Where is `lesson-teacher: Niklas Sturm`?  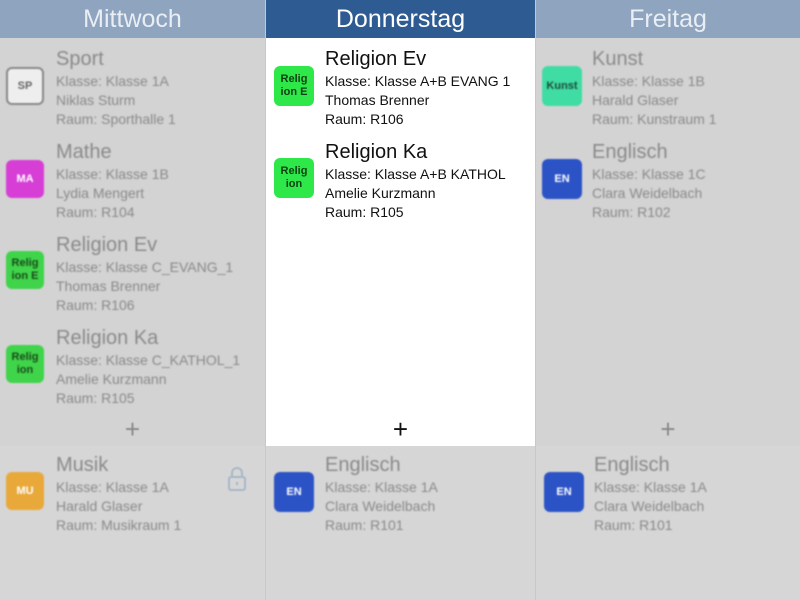
lesson-teacher: Niklas Sturm is located at coordinates (96, 100).